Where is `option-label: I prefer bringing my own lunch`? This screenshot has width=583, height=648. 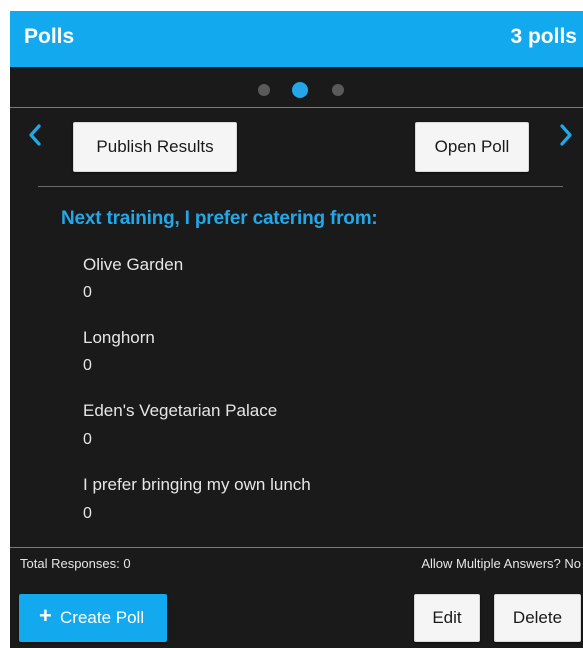 option-label: I prefer bringing my own lunch is located at coordinates (197, 484).